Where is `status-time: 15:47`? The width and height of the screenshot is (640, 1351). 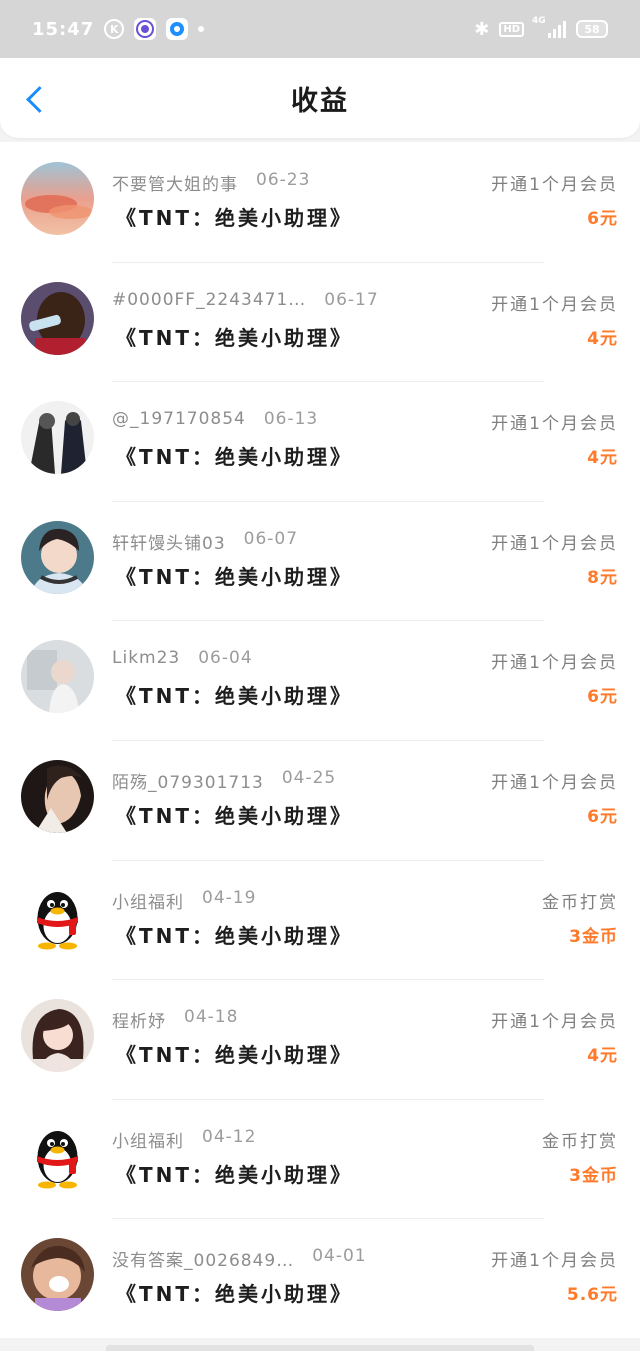
status-time: 15:47 is located at coordinates (63, 29).